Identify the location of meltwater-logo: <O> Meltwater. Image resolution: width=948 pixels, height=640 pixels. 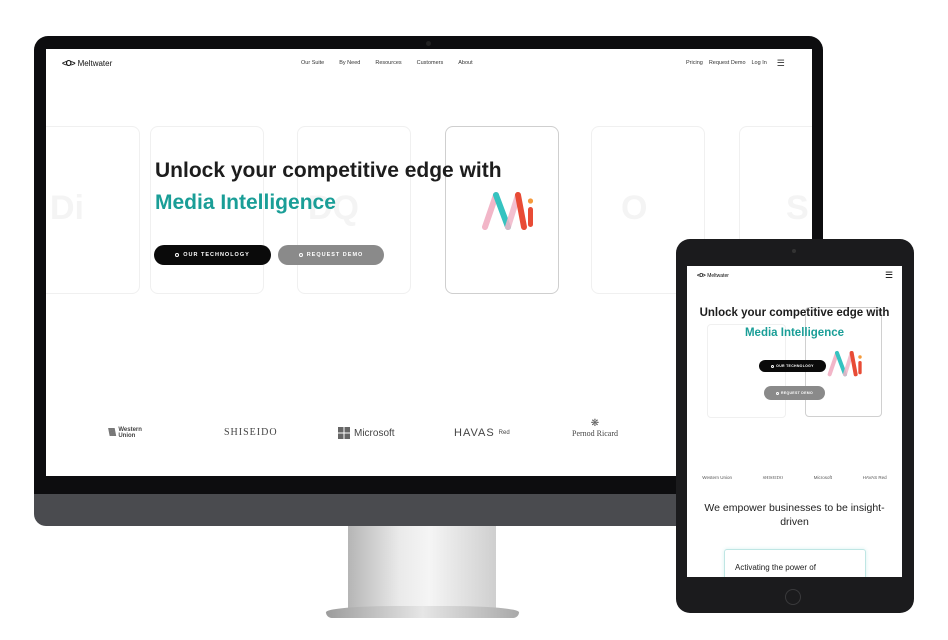
(87, 63).